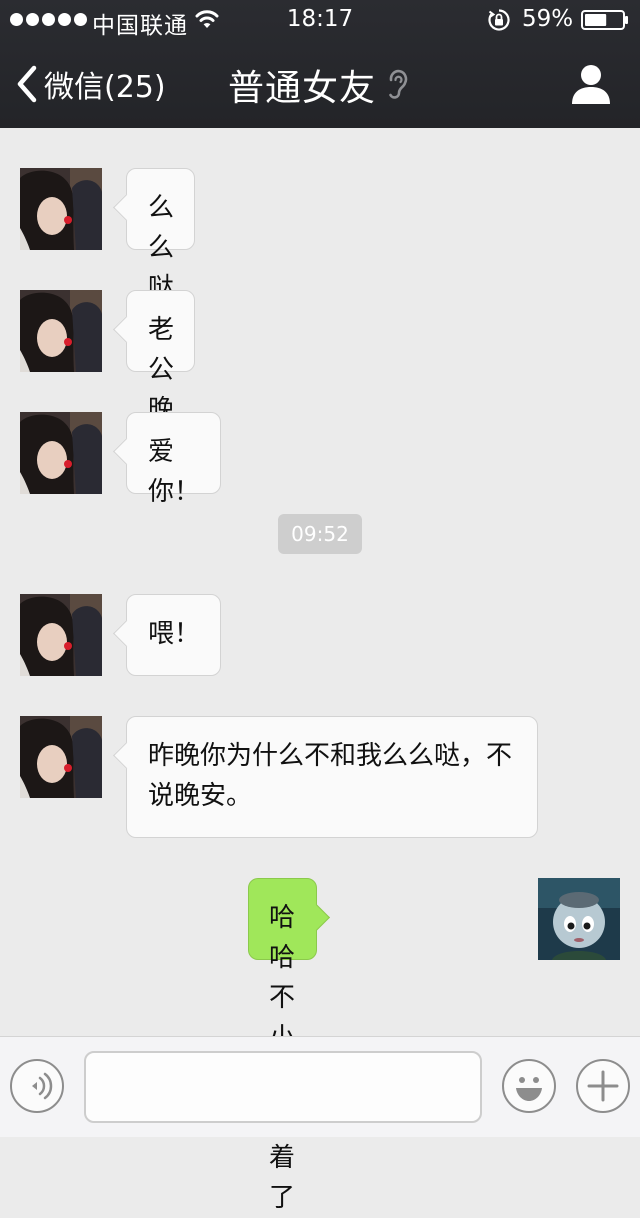 The height and width of the screenshot is (1218, 640). I want to click on my-avatar, so click(579, 919).